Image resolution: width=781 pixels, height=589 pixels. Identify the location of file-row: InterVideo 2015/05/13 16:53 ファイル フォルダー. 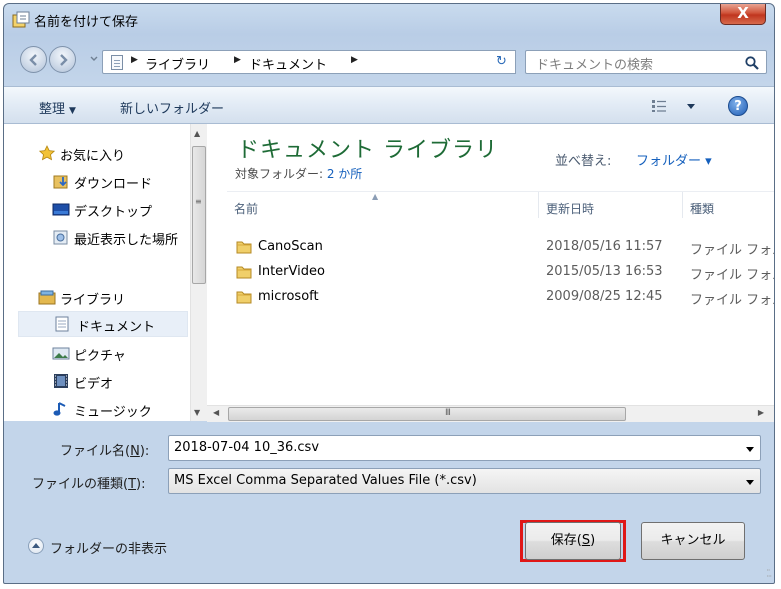
(500, 272).